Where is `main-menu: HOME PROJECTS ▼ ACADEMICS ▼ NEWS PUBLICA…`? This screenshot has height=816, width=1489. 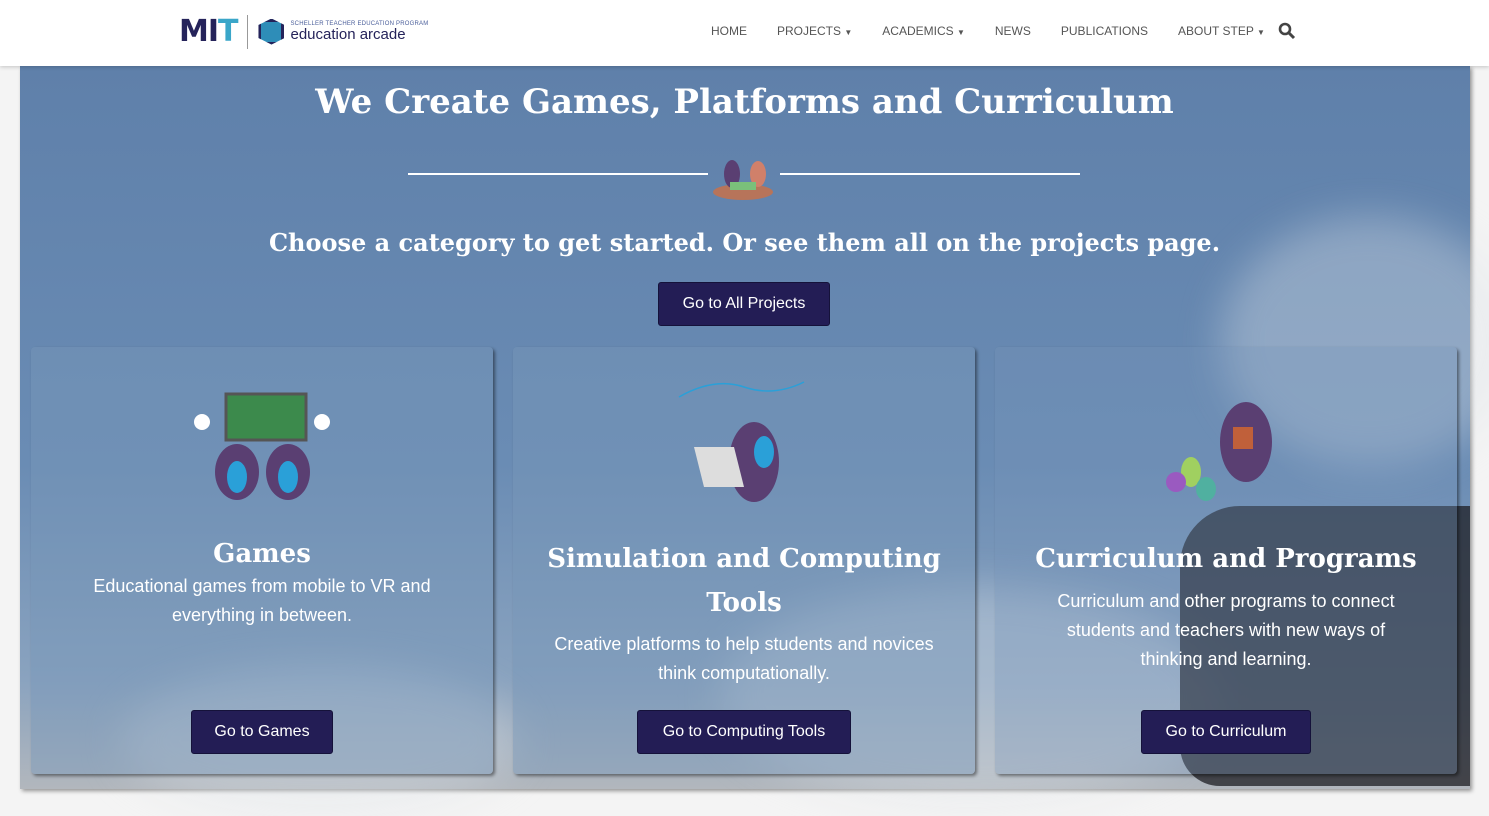
main-menu: HOME PROJECTS ▼ ACADEMICS ▼ NEWS PUBLICA… is located at coordinates (1003, 31).